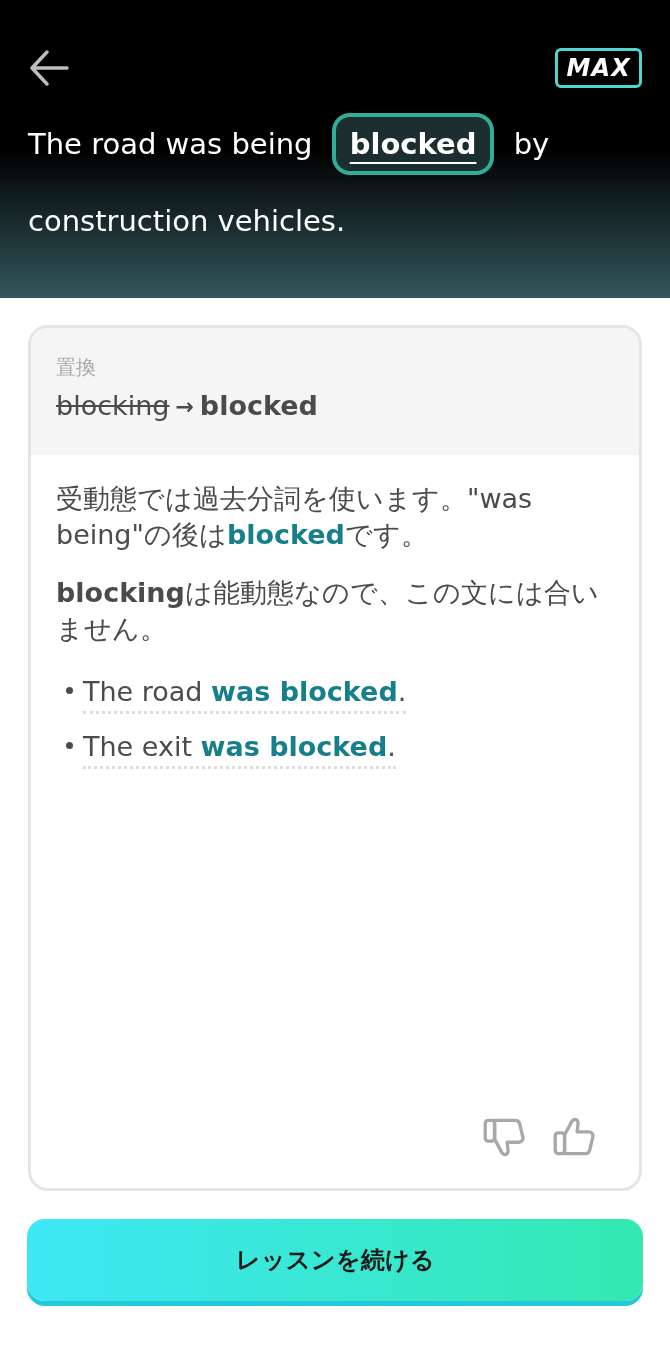 This screenshot has height=1350, width=670. I want to click on sentence-text: by, so click(531, 144).